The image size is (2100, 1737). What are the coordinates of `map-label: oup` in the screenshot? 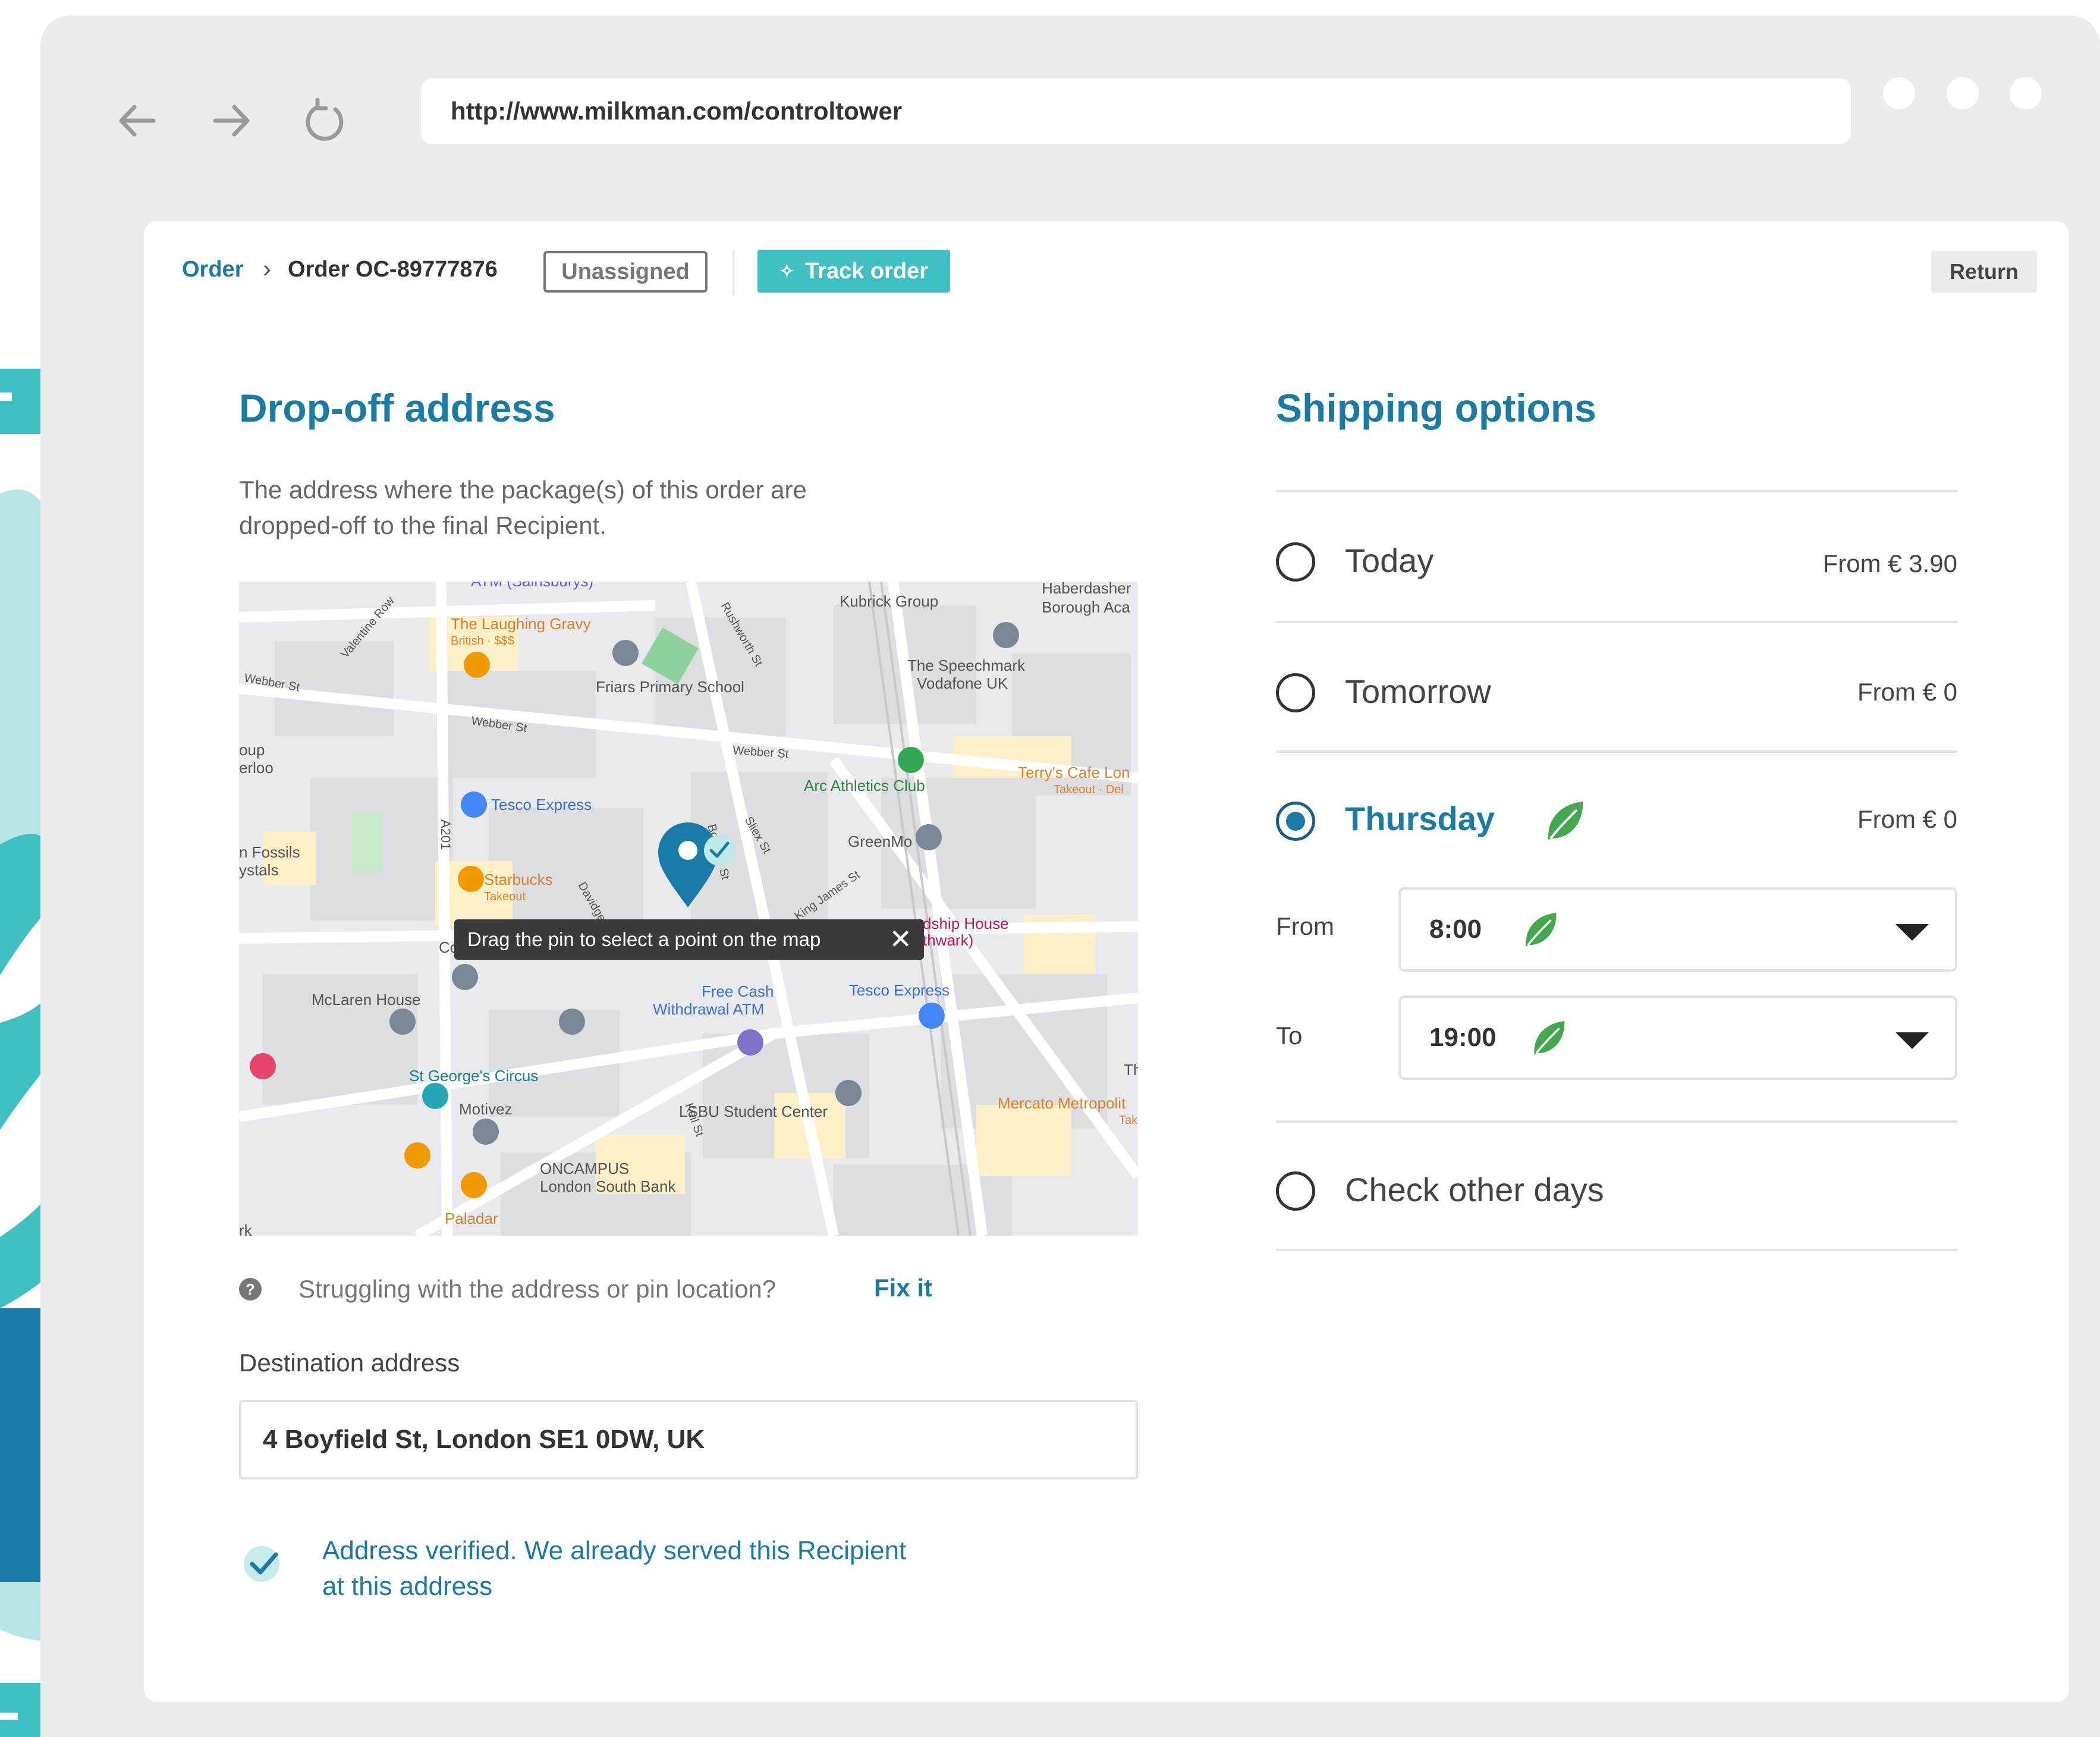 It's located at (252, 750).